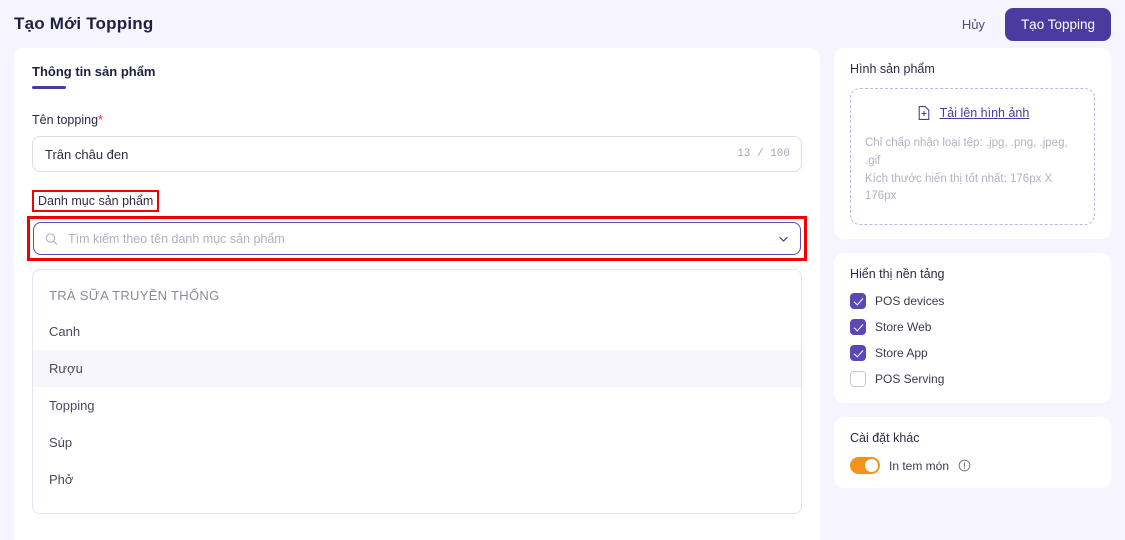  I want to click on checkbox-label-pos-serving: POS Serving, so click(910, 379).